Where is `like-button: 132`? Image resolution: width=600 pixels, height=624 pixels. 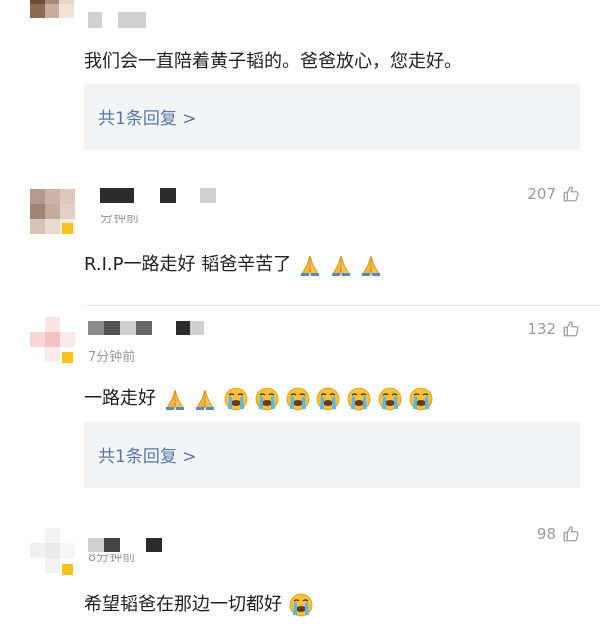
like-button: 132 is located at coordinates (553, 329).